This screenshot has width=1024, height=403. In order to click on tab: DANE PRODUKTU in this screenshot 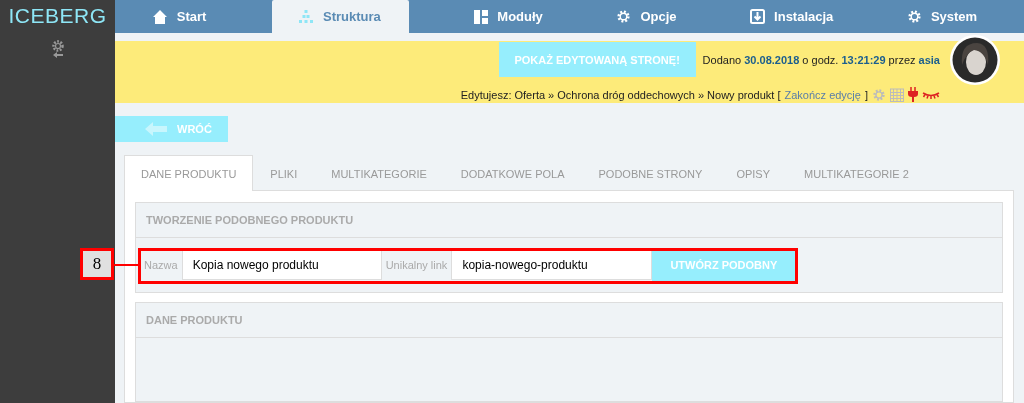, I will do `click(189, 173)`.